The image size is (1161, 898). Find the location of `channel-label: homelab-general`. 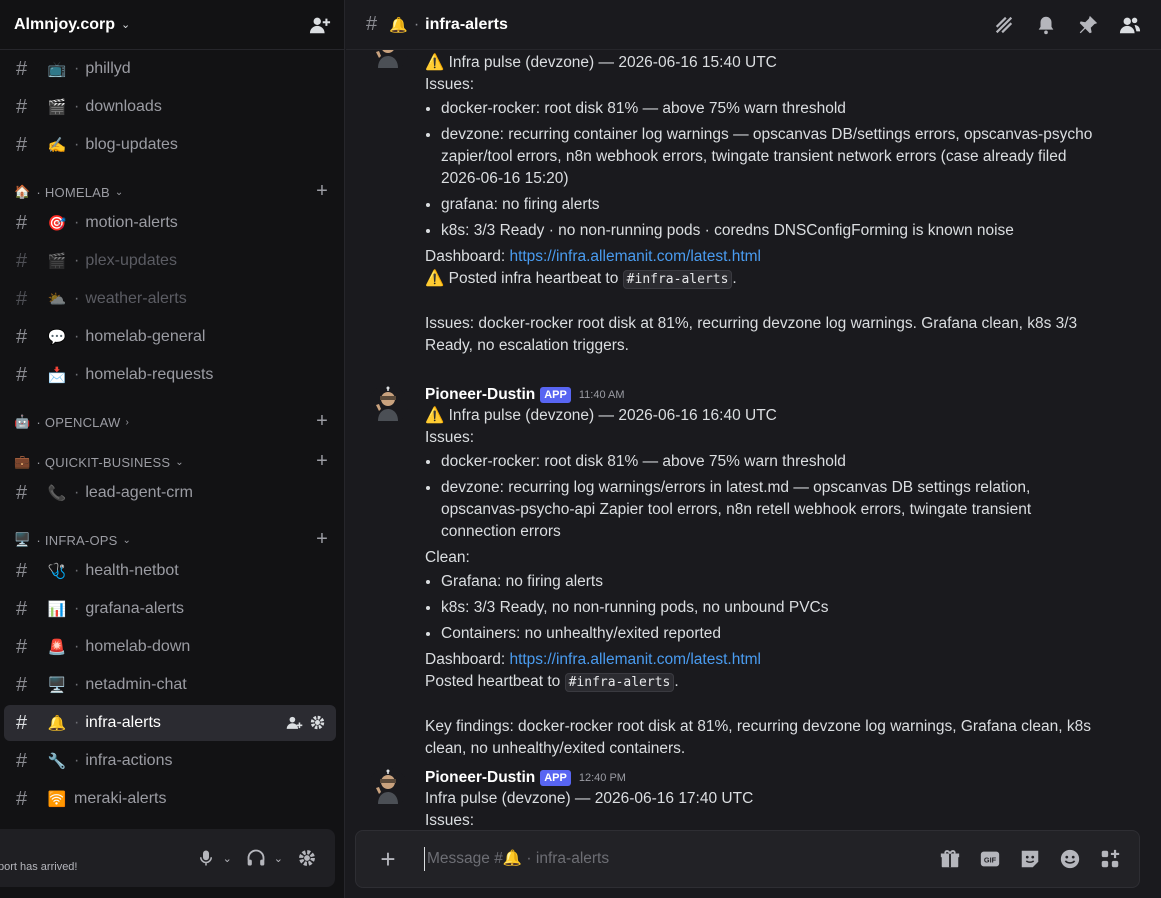

channel-label: homelab-general is located at coordinates (145, 336).